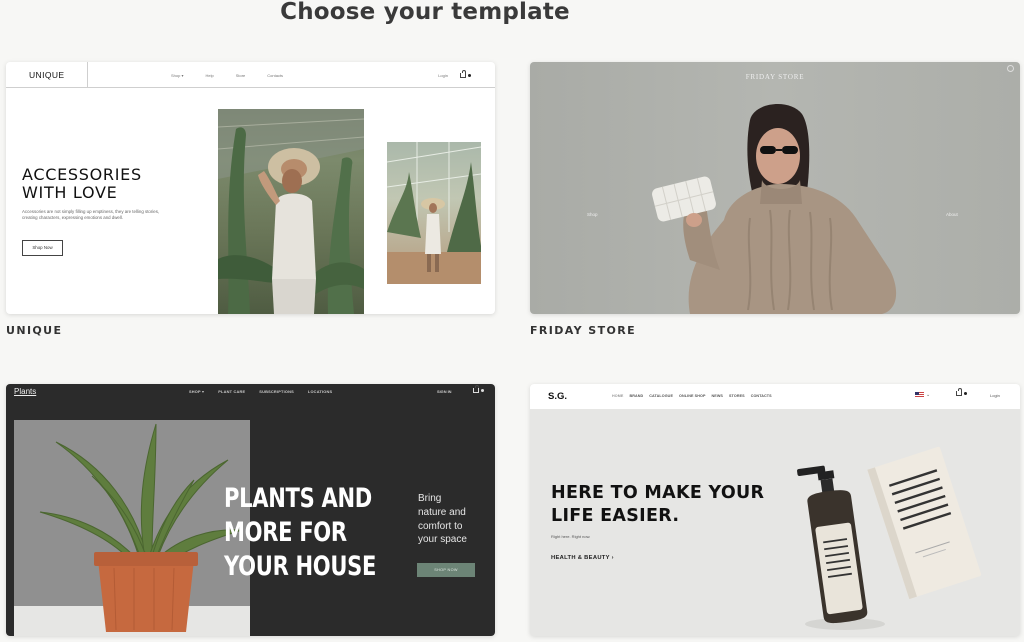 The image size is (1024, 642). Describe the element at coordinates (761, 396) in the screenshot. I see `sg-menu-contacts: CONTACTS` at that location.